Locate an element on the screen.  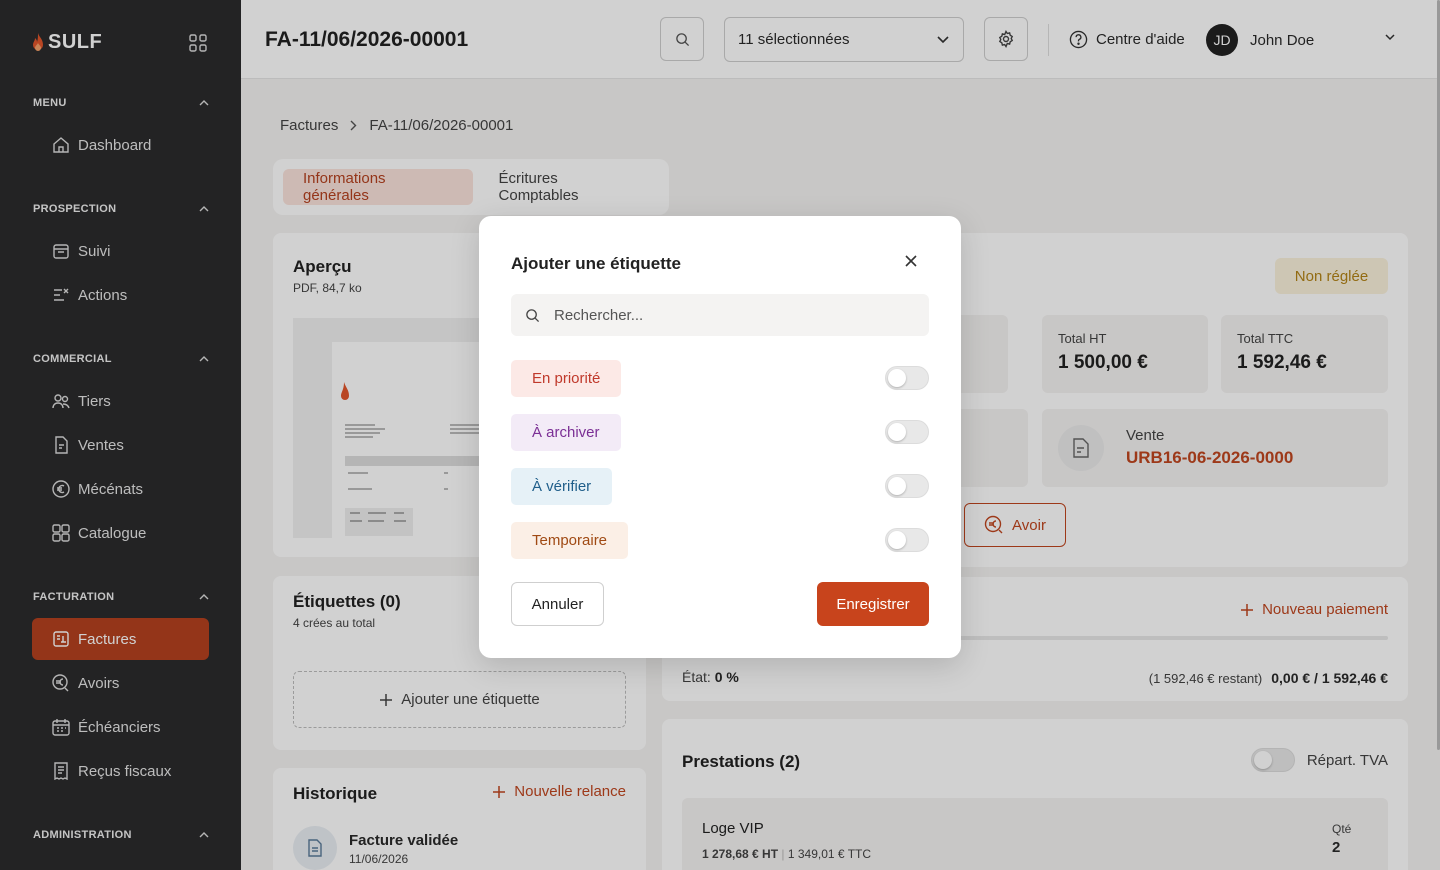
save-button: Enregistrer is located at coordinates (873, 604).